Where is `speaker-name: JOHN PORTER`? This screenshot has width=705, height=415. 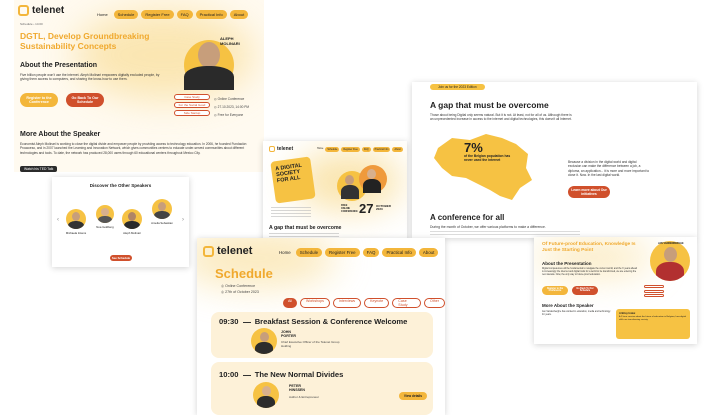 speaker-name: JOHN PORTER is located at coordinates (288, 334).